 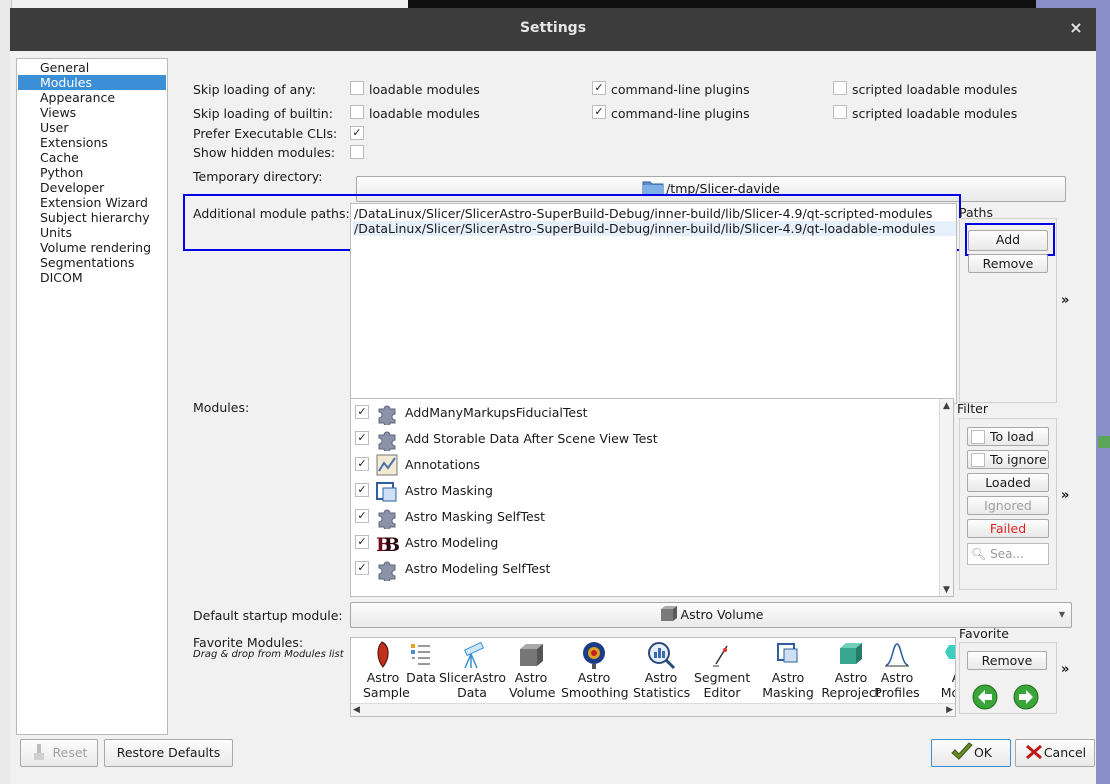 What do you see at coordinates (1007, 660) in the screenshot?
I see `remove-favorite-button: Remove` at bounding box center [1007, 660].